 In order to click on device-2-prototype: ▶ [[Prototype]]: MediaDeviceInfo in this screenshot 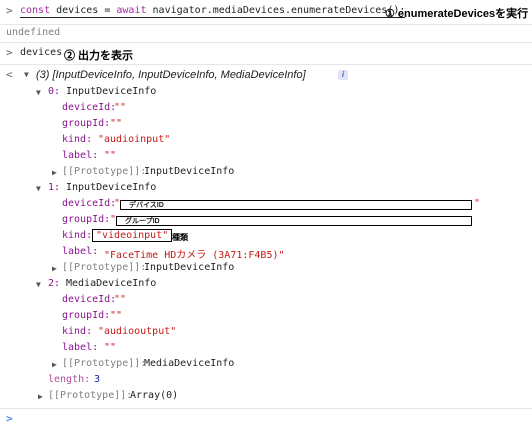, I will do `click(266, 365)`.